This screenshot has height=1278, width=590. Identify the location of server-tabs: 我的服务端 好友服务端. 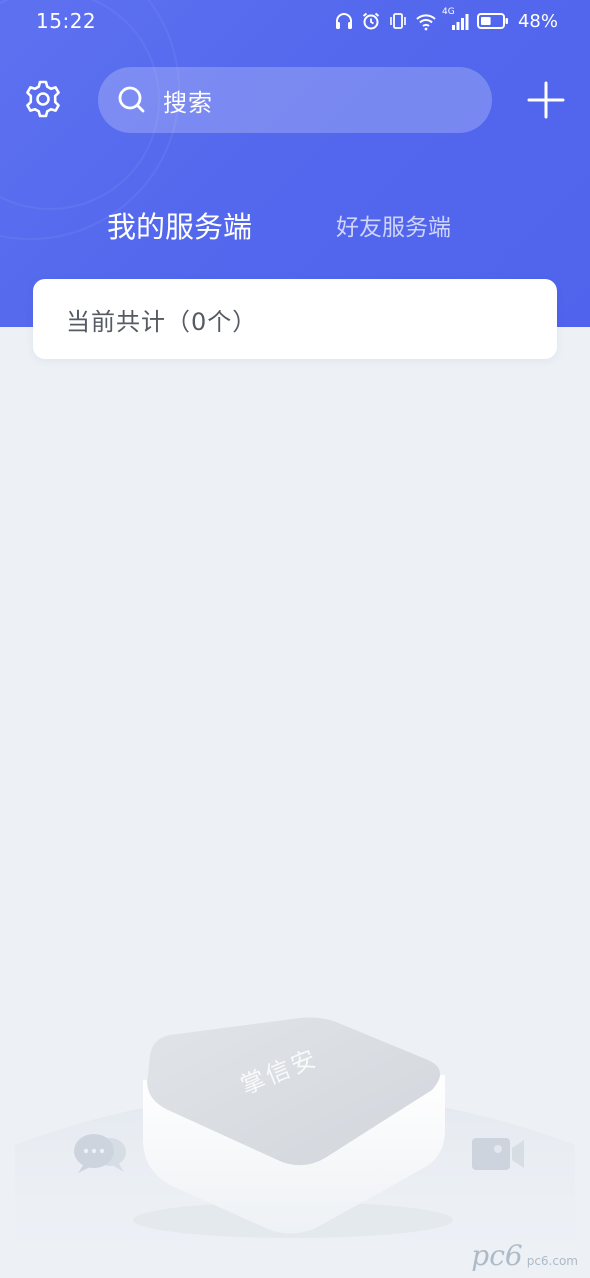
(295, 228).